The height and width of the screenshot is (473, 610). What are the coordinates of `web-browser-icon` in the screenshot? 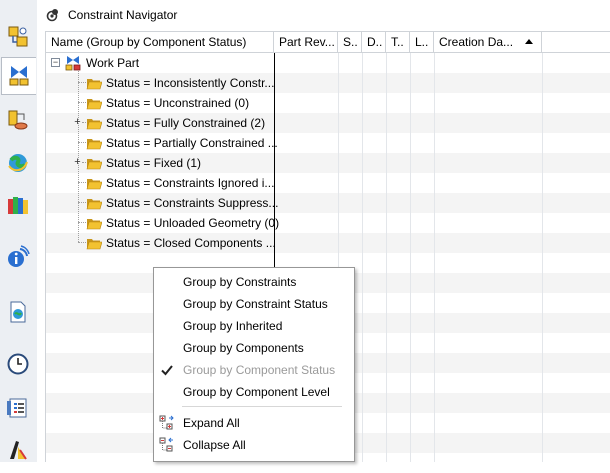 It's located at (18, 163).